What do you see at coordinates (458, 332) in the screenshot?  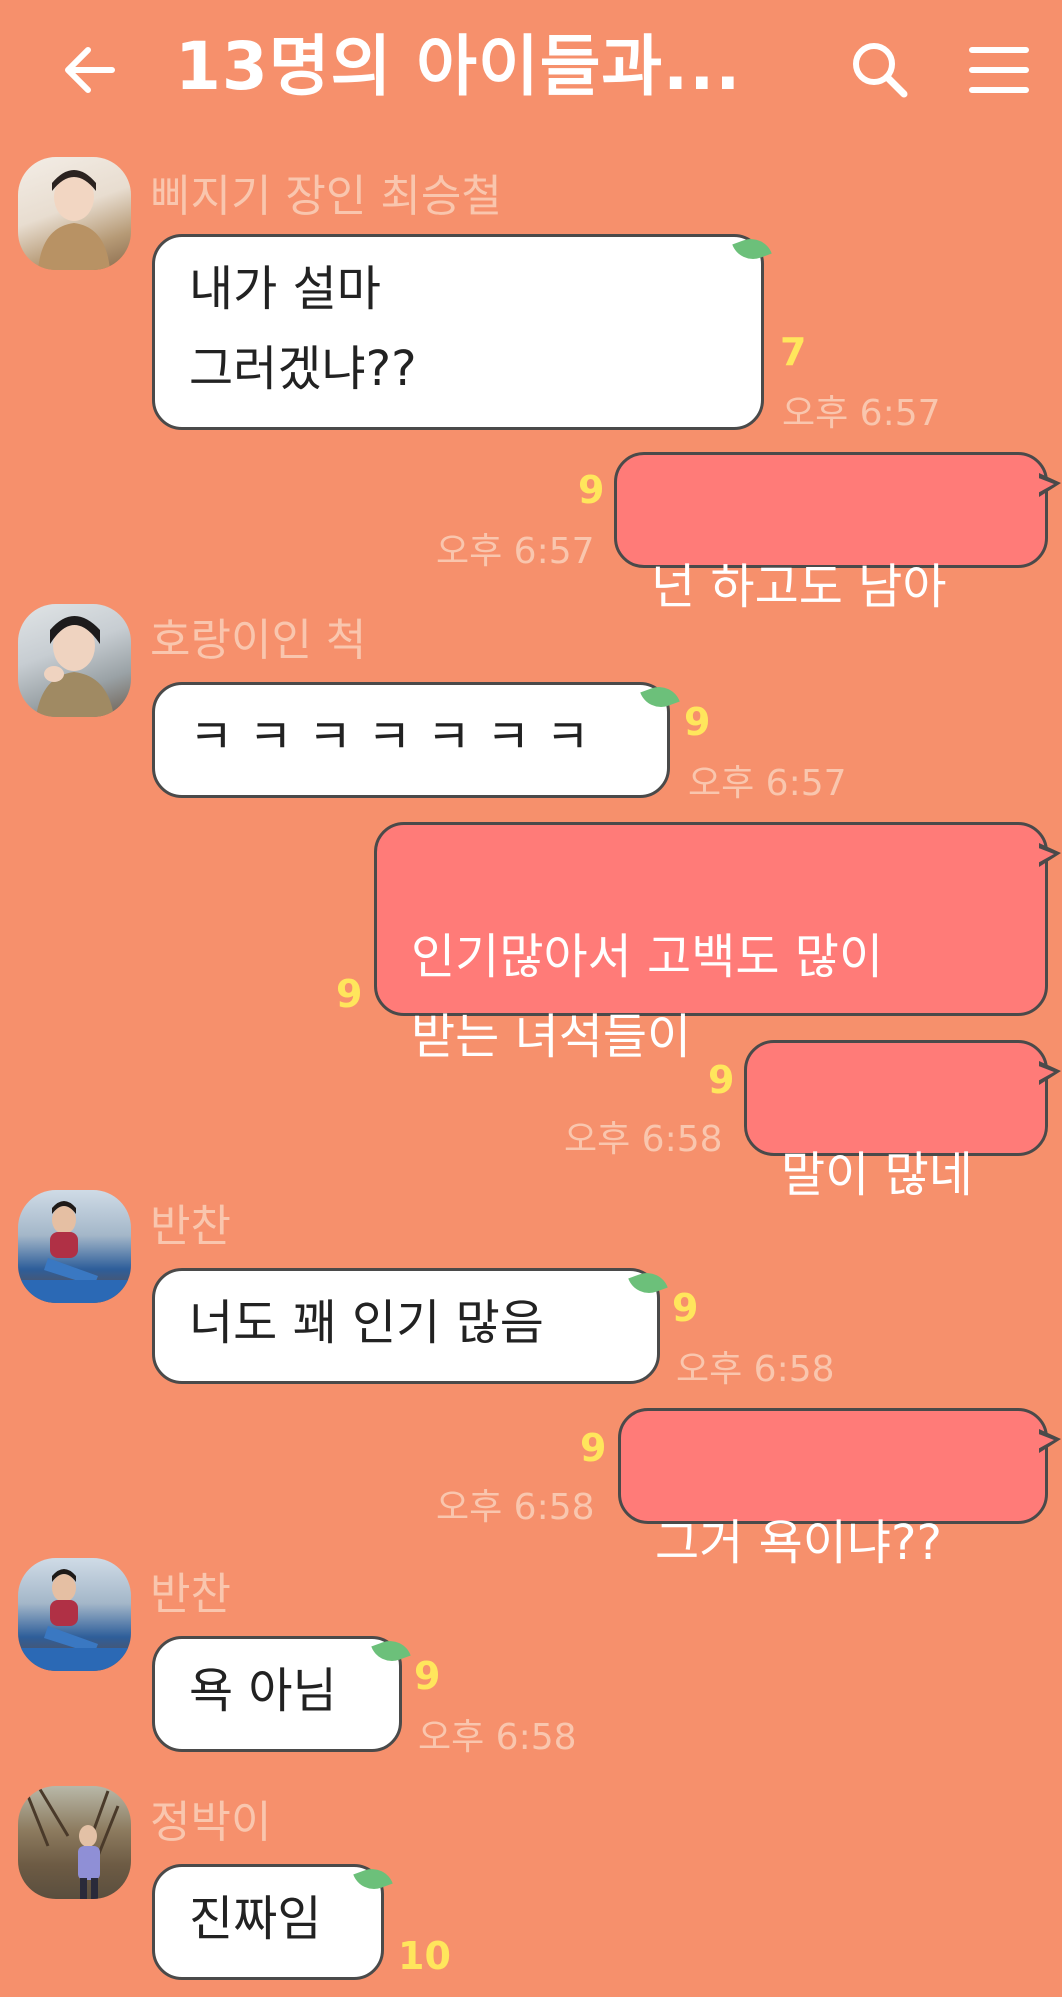 I see `message-bubble: 내가 설마 그러겠냐??` at bounding box center [458, 332].